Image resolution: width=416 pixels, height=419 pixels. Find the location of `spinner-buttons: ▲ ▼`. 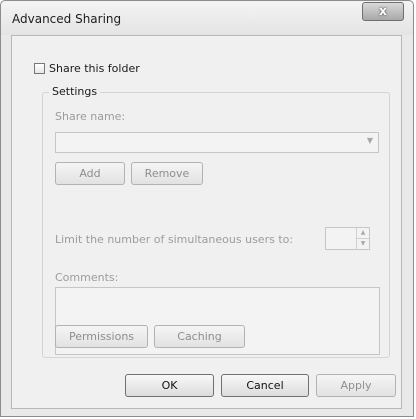

spinner-buttons: ▲ ▼ is located at coordinates (362, 238).